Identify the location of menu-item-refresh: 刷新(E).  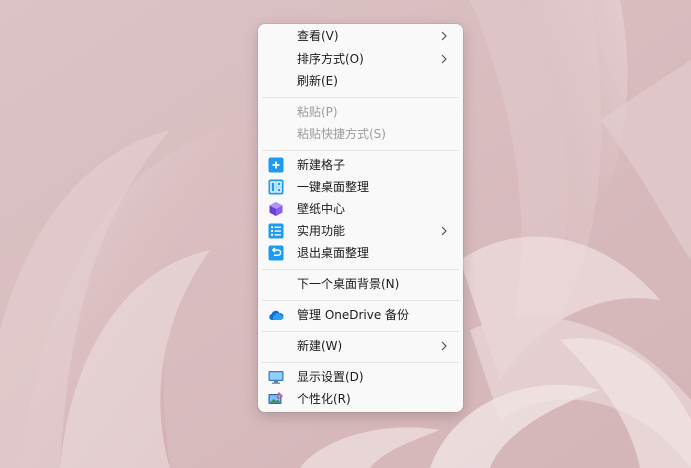
(360, 81).